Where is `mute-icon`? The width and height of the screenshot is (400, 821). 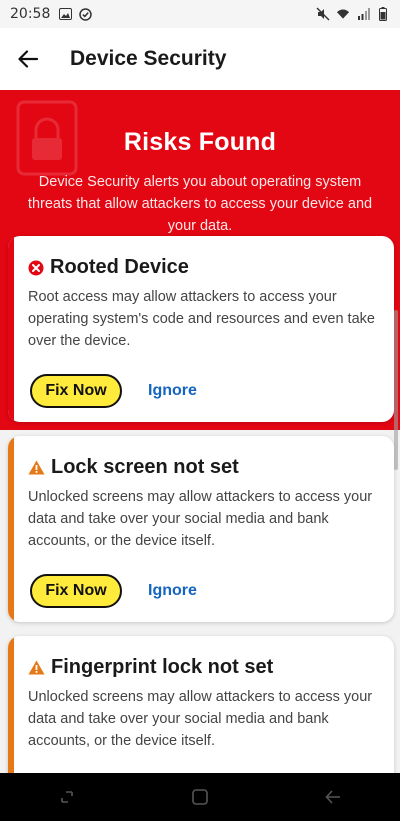 mute-icon is located at coordinates (323, 14).